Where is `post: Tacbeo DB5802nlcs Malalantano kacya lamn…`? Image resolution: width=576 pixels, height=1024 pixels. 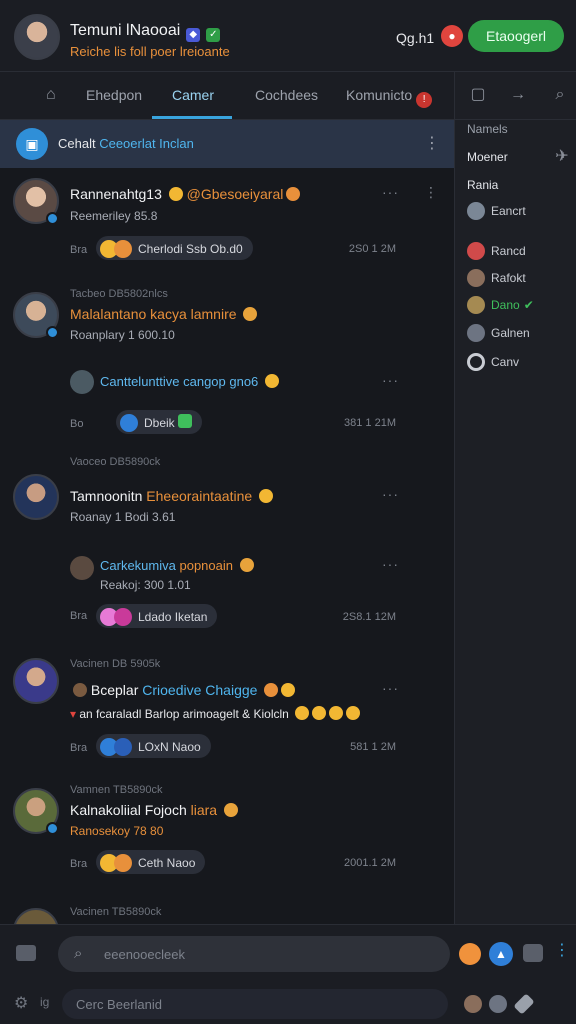
post: Tacbeo DB5802nlcs Malalantano kacya lamn… is located at coordinates (227, 371).